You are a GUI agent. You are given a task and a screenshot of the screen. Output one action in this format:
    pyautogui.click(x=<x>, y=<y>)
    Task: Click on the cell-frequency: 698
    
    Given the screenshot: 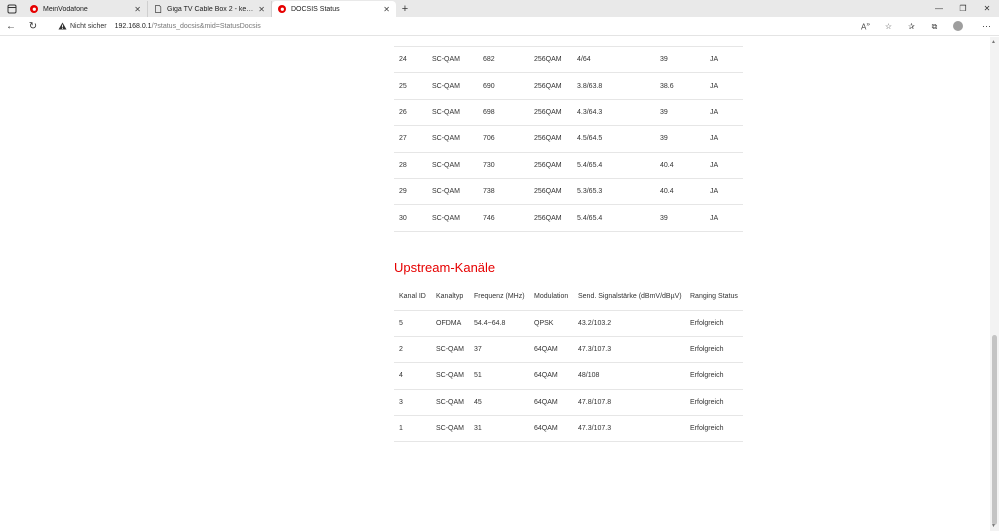 What is the action you would take?
    pyautogui.click(x=503, y=112)
    